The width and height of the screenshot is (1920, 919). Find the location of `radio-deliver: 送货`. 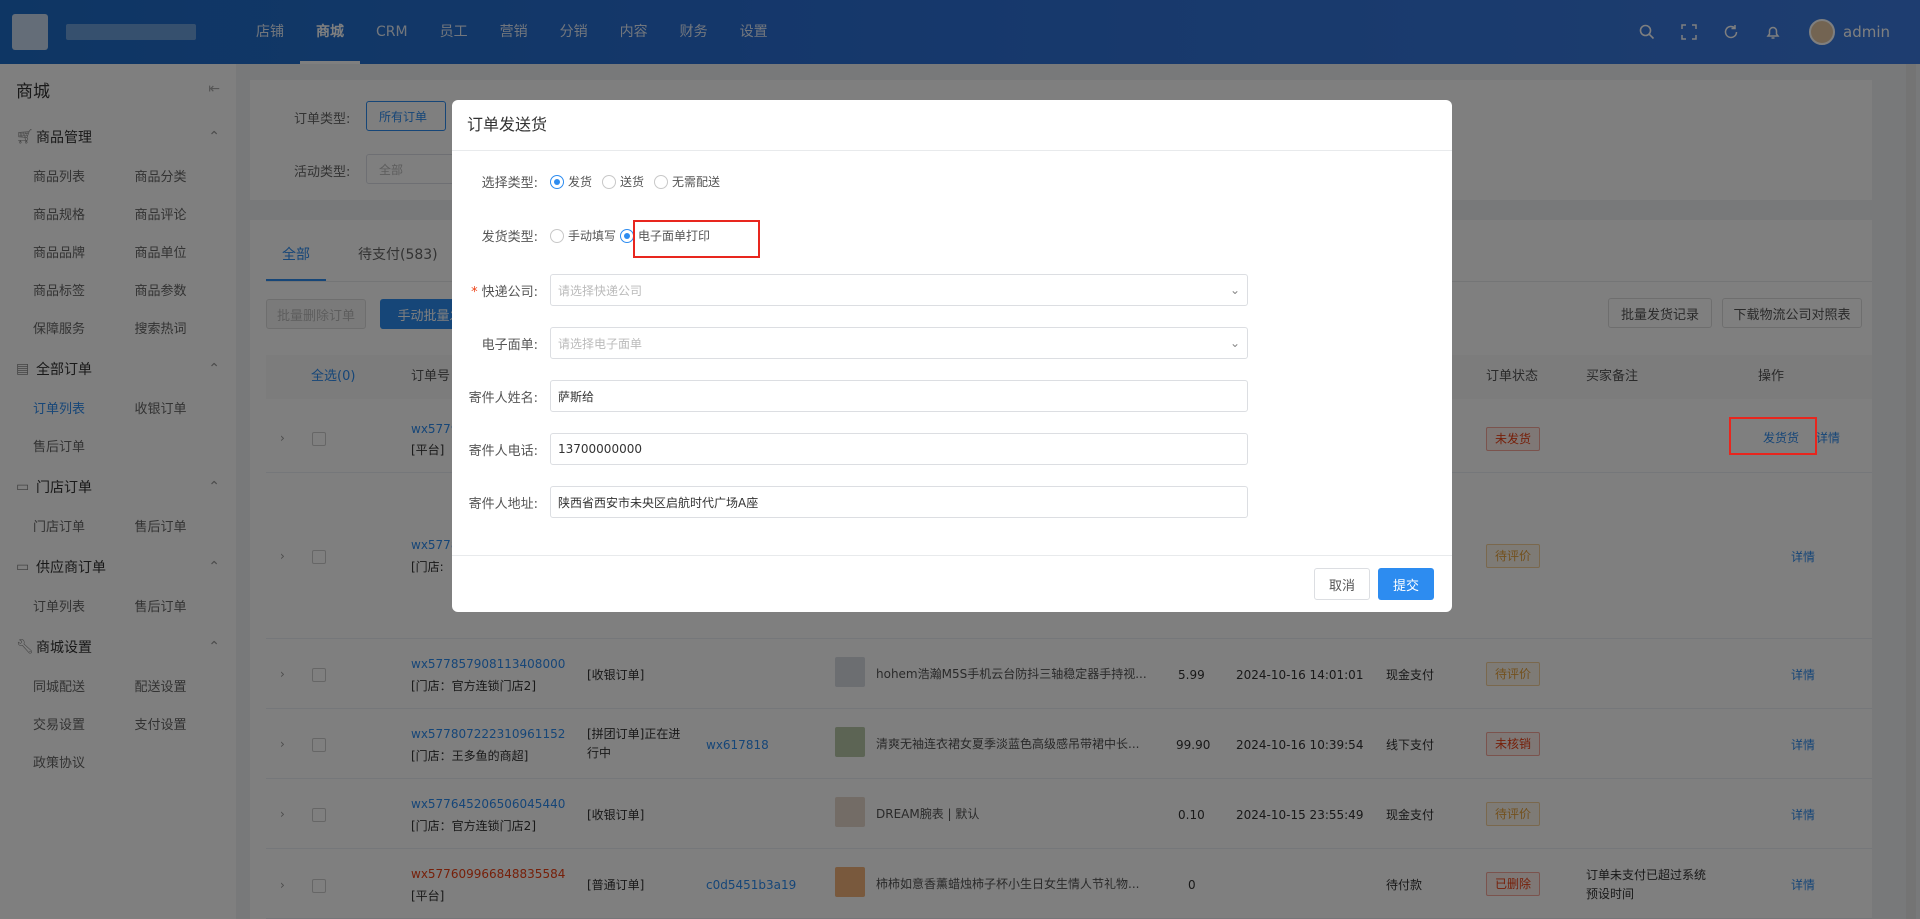

radio-deliver: 送货 is located at coordinates (623, 181).